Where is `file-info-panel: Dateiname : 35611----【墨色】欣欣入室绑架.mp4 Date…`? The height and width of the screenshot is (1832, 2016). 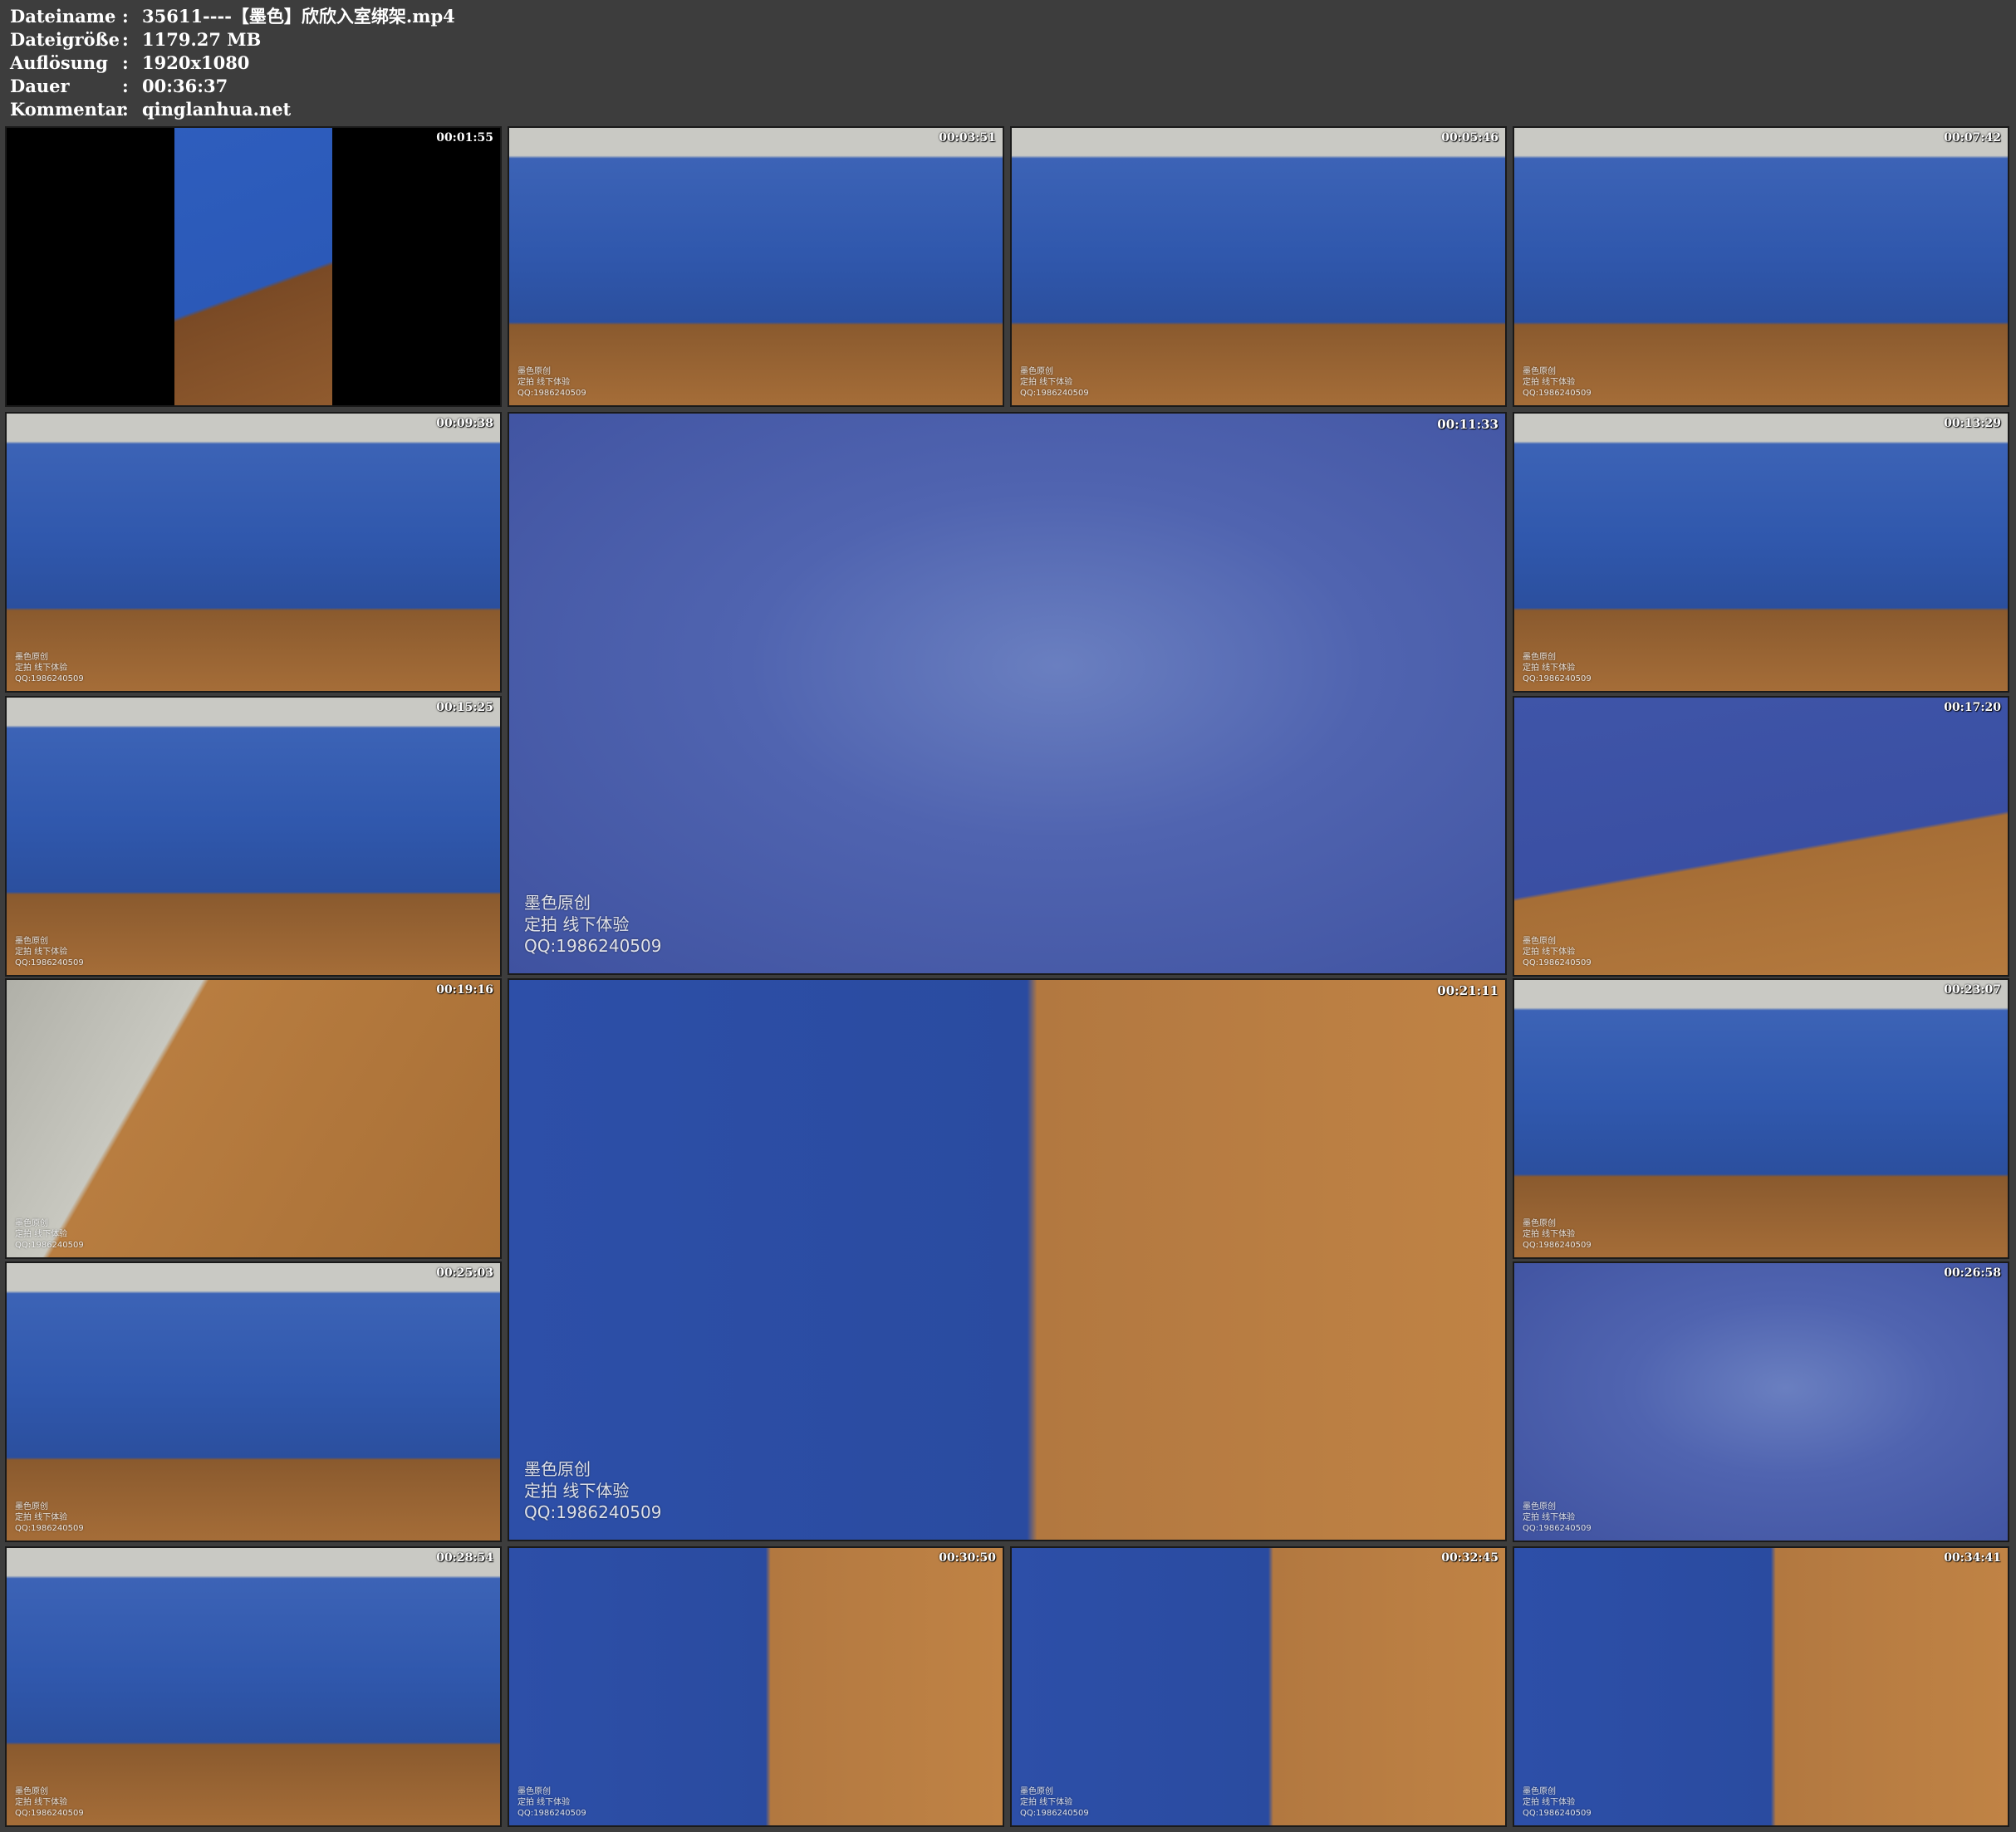 file-info-panel: Dateiname : 35611----【墨色】欣欣入室绑架.mp4 Date… is located at coordinates (233, 63).